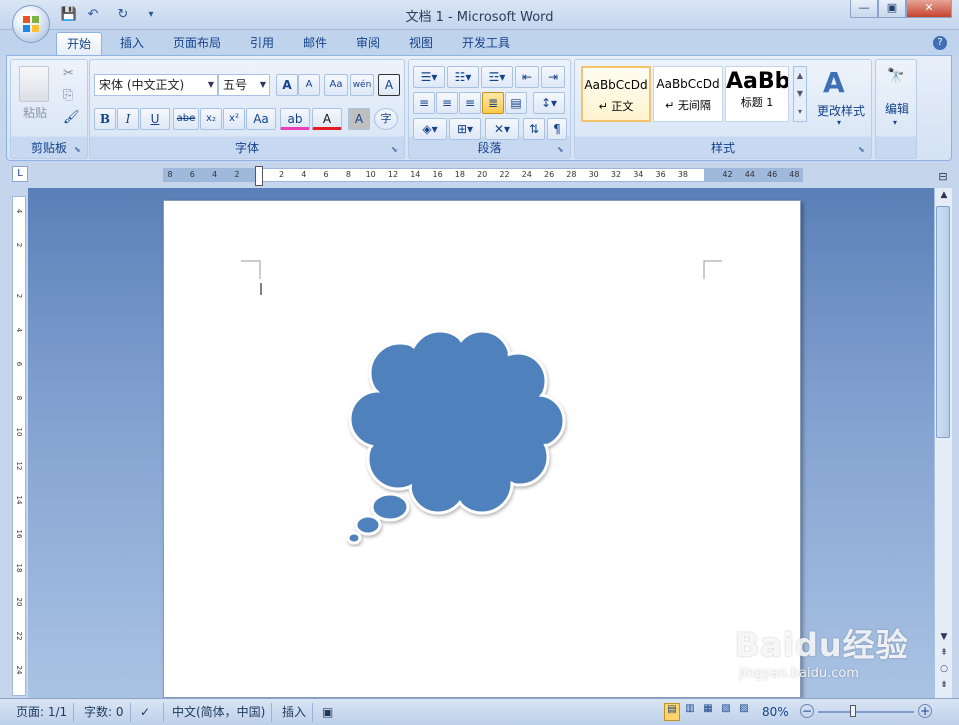  I want to click on view-ruler-icon: ⊟, so click(943, 178).